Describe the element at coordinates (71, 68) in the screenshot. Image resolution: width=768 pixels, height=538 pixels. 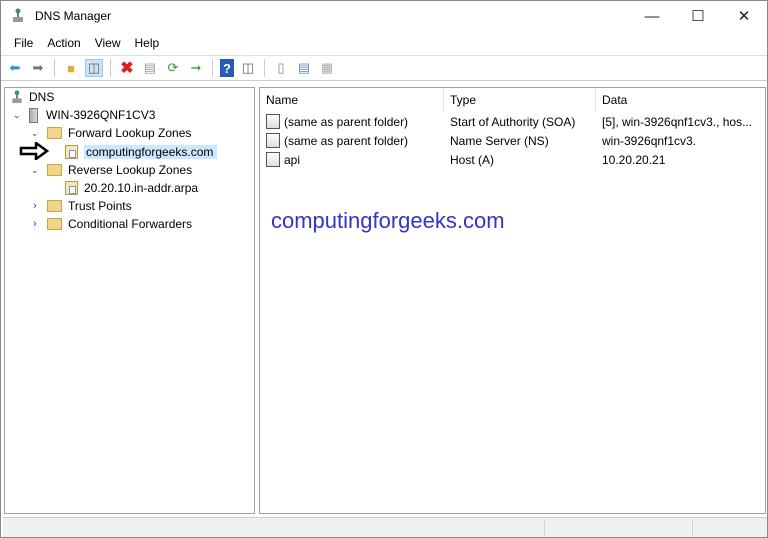
I see `up-folder-icon: ■` at that location.